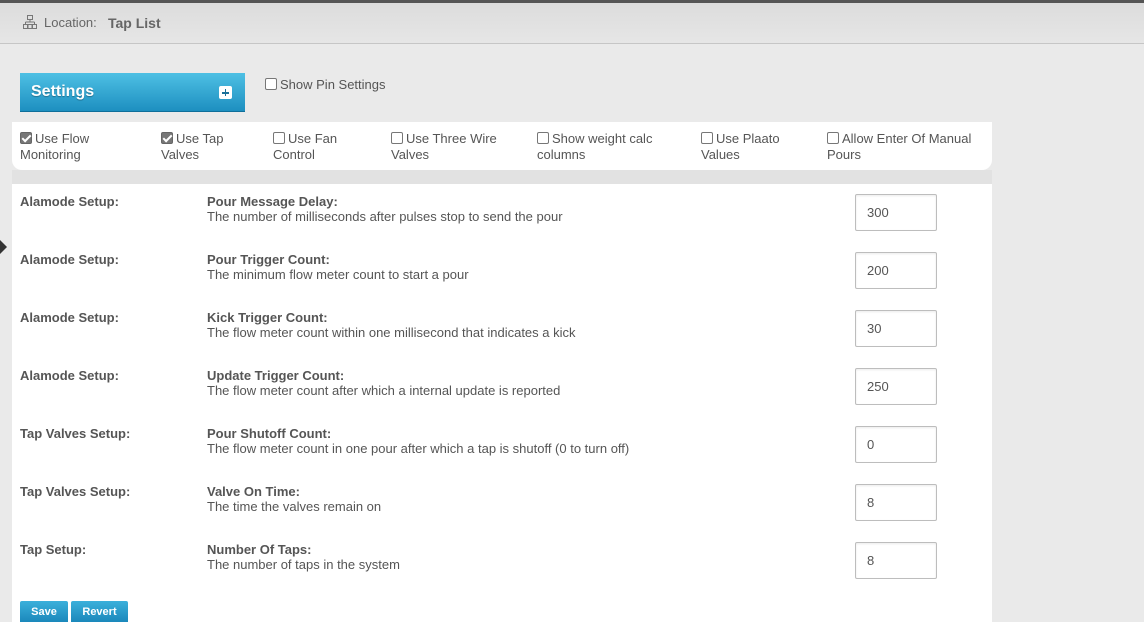 Image resolution: width=1144 pixels, height=622 pixels. Describe the element at coordinates (572, 23) in the screenshot. I see `location-header: Location: Tap List` at that location.